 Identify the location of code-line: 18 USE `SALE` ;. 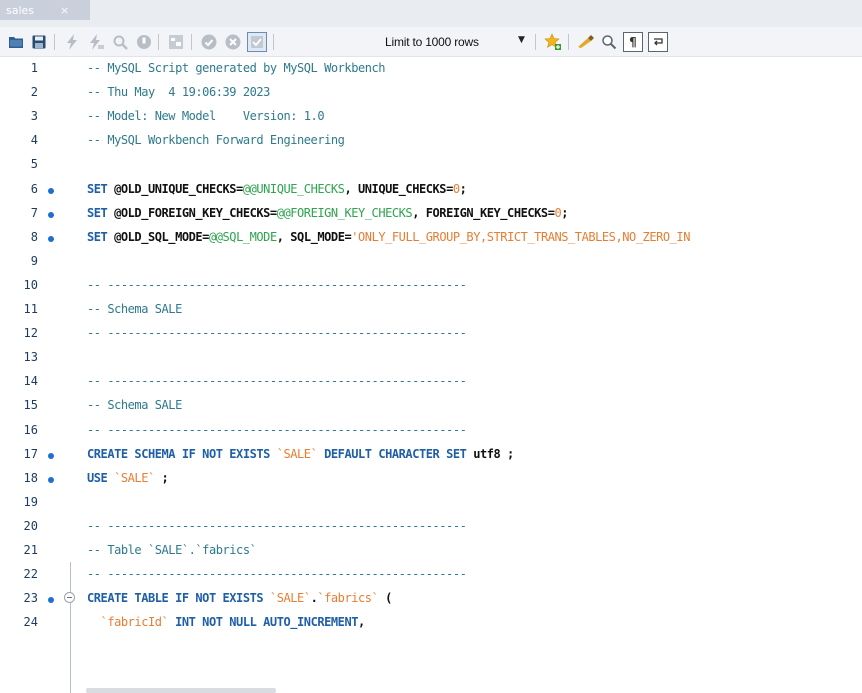
(431, 479).